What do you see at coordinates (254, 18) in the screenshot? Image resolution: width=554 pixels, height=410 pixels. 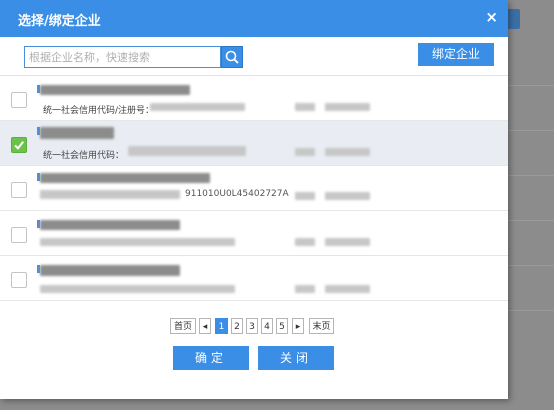 I see `dialog-header: 选择/绑定企业 ×` at bounding box center [254, 18].